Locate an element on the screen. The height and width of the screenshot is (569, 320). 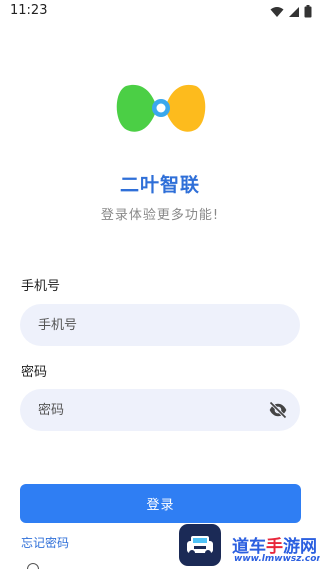
car-icon is located at coordinates (200, 546).